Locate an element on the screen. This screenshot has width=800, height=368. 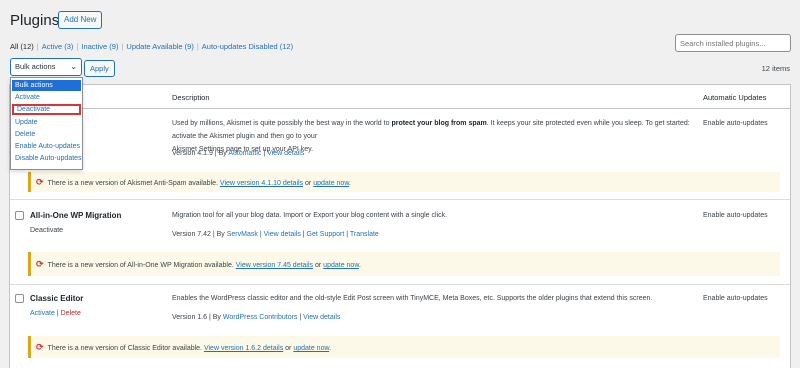
author-link: ServMask is located at coordinates (242, 234).